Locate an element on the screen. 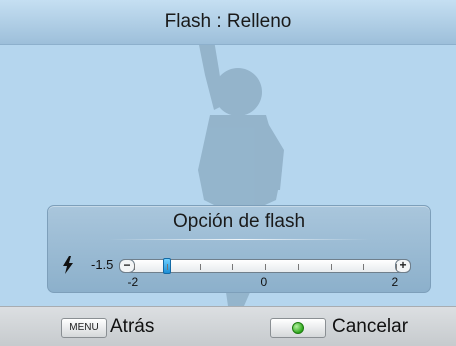 Image resolution: width=456 pixels, height=346 pixels. flash-compensation-slider: − + is located at coordinates (265, 266).